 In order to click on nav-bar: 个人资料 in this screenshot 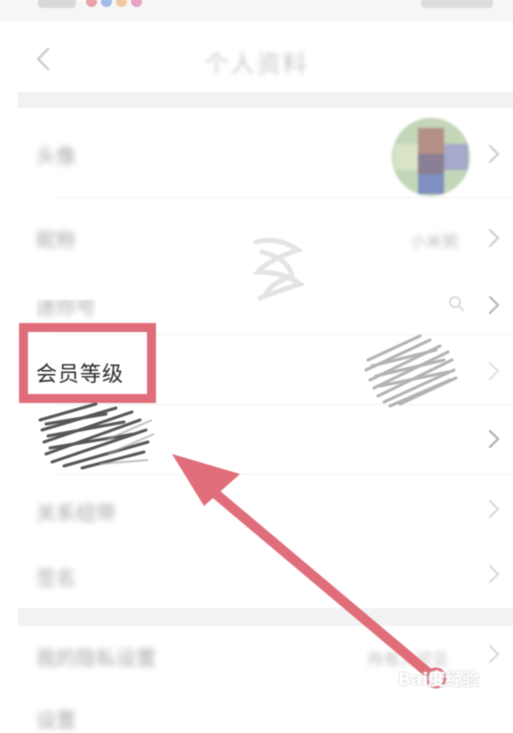, I will do `click(256, 57)`.